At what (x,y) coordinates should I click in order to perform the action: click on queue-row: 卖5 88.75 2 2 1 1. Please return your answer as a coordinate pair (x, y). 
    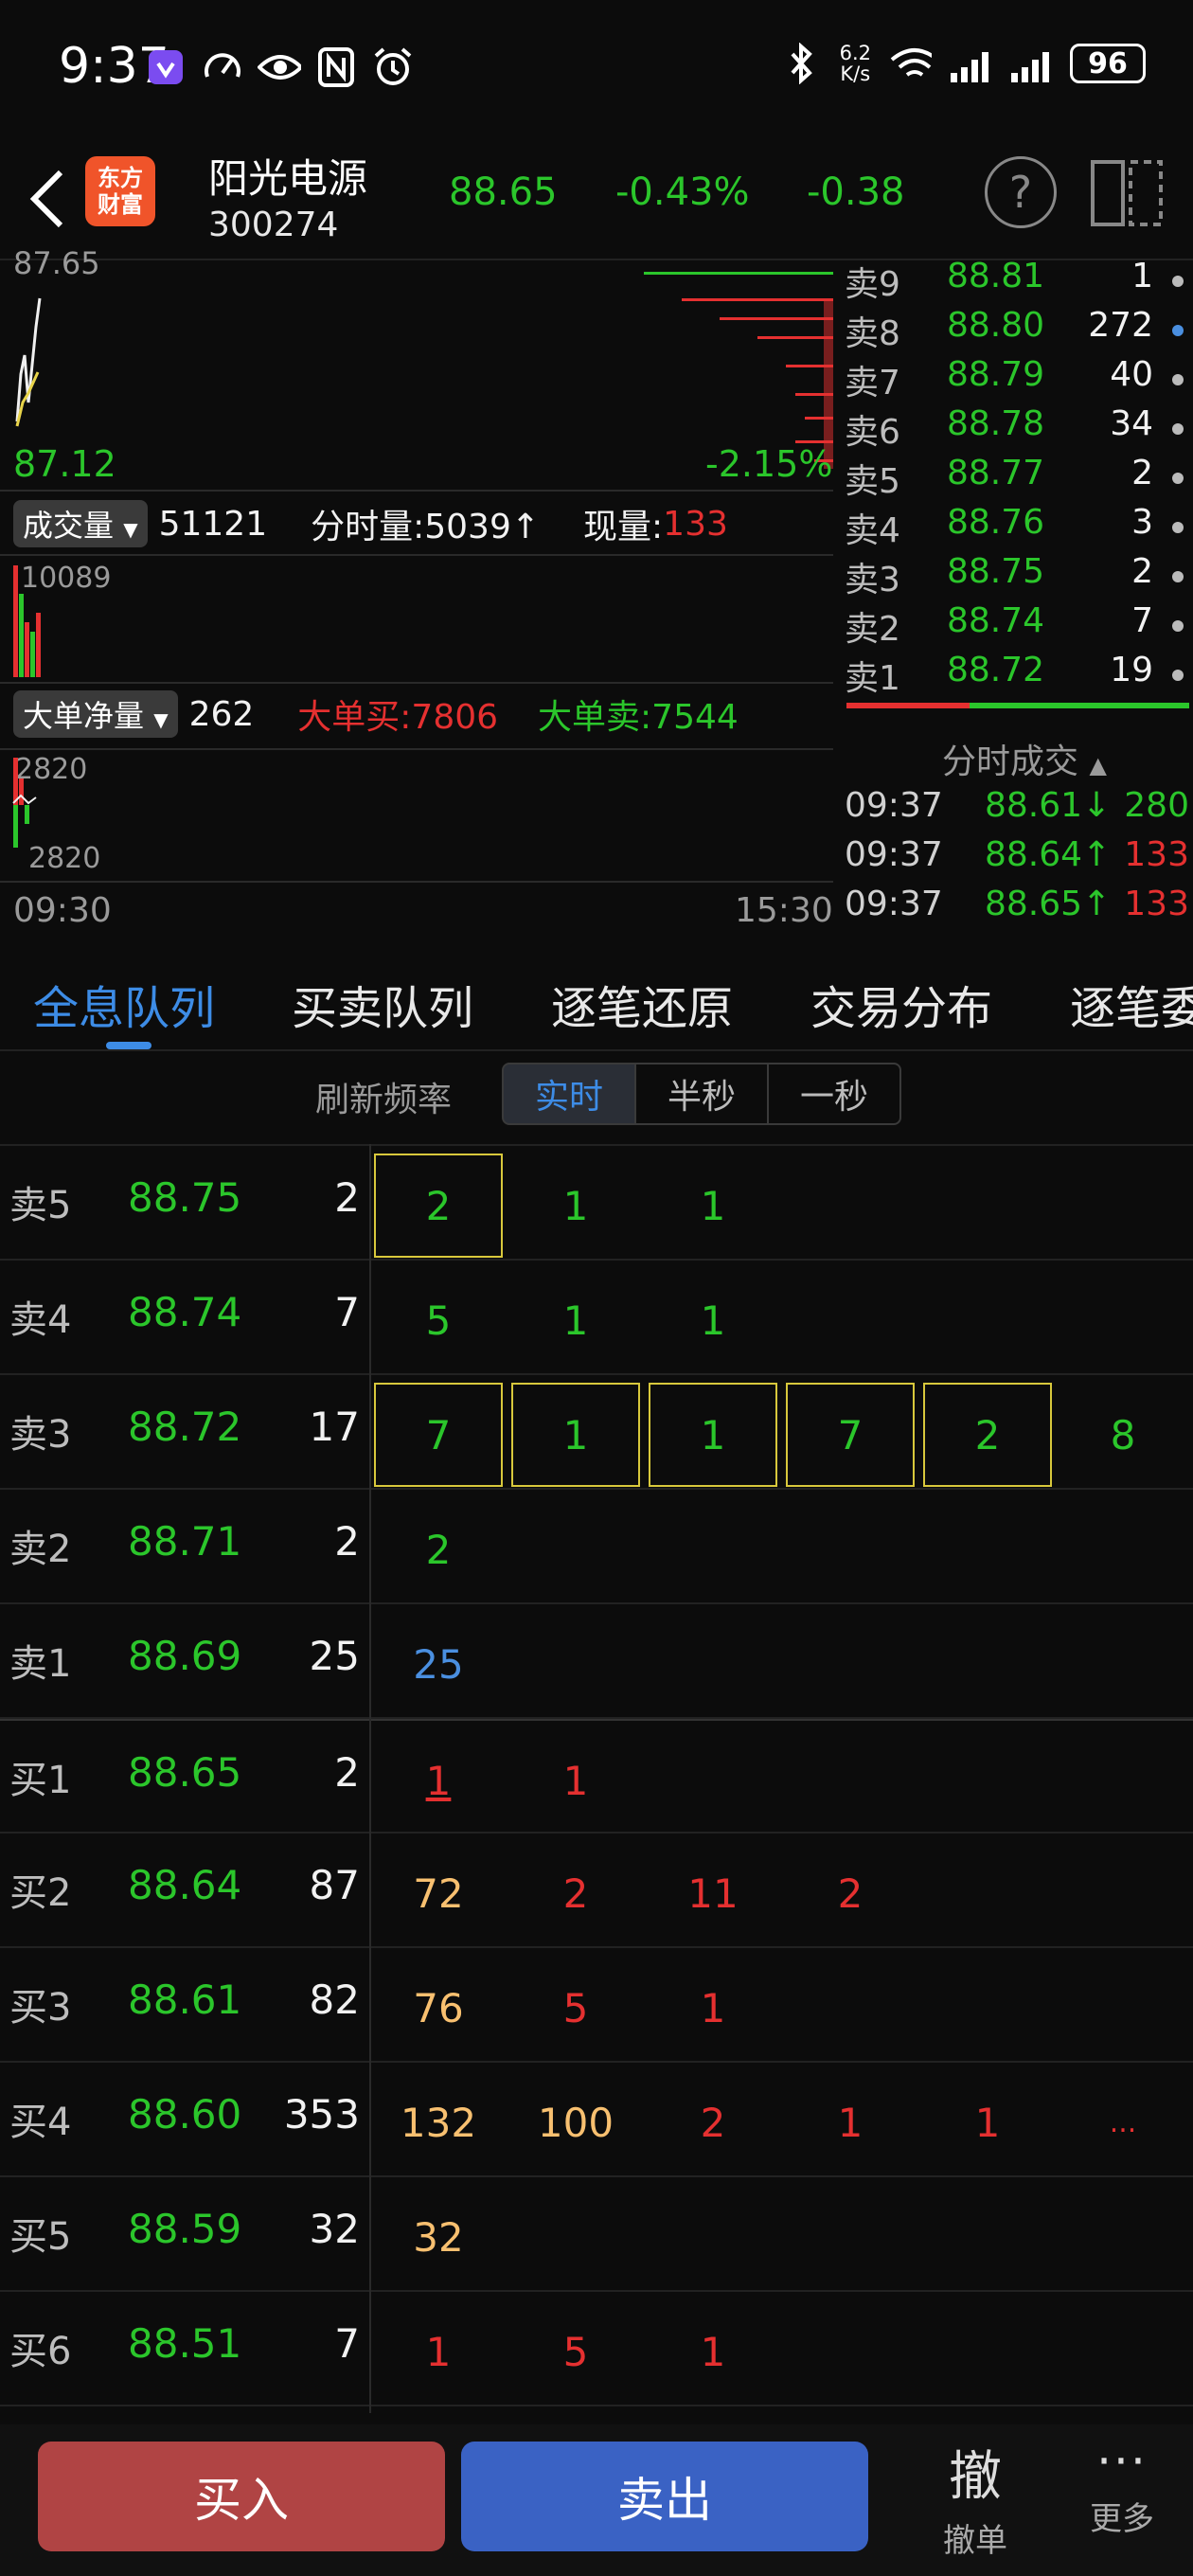
    Looking at the image, I should click on (596, 1203).